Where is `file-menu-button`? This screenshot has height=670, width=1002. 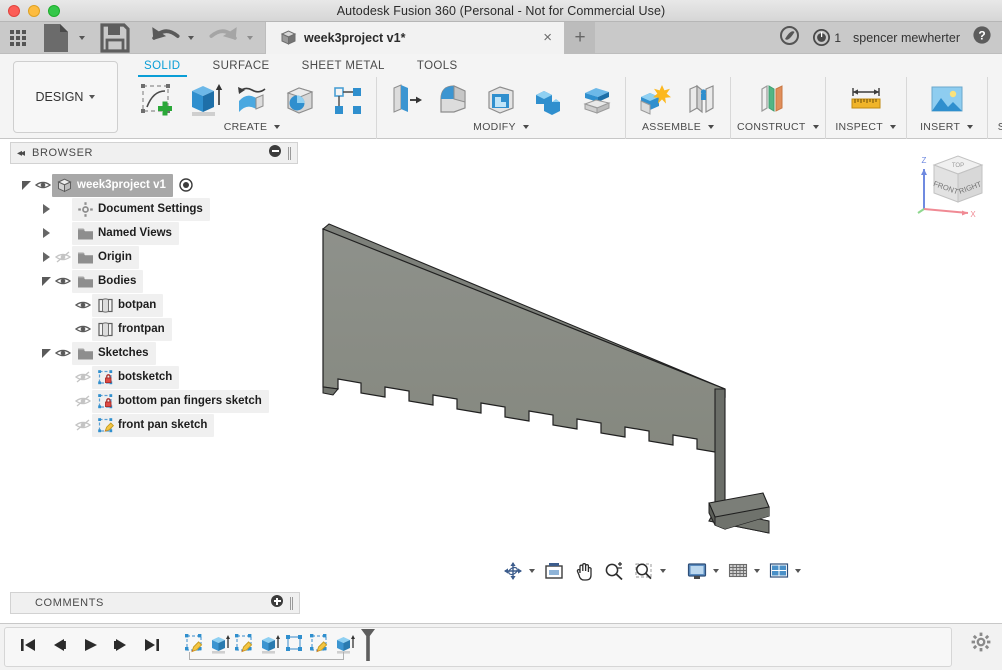 file-menu-button is located at coordinates (60, 38).